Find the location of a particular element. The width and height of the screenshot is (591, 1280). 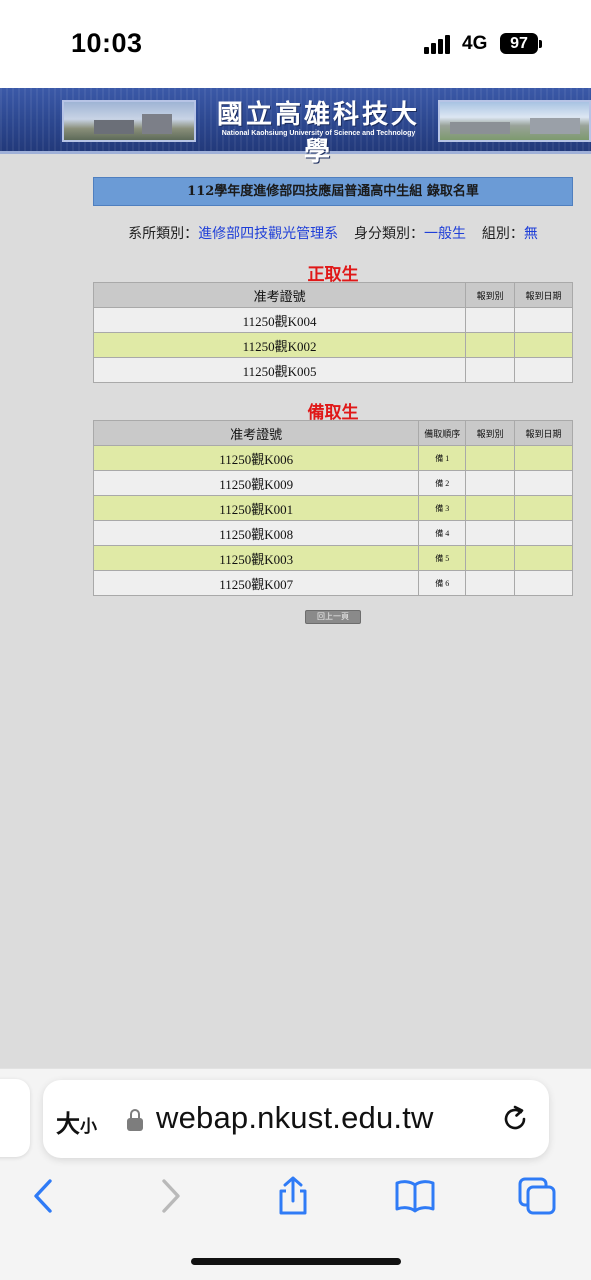

text-size-large: 大 is located at coordinates (68, 1124).